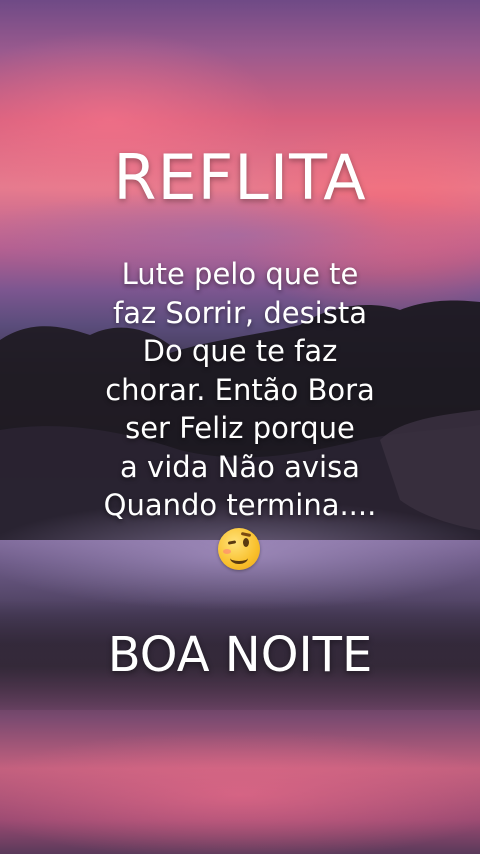  I want to click on message-line: ser Feliz porque, so click(240, 428).